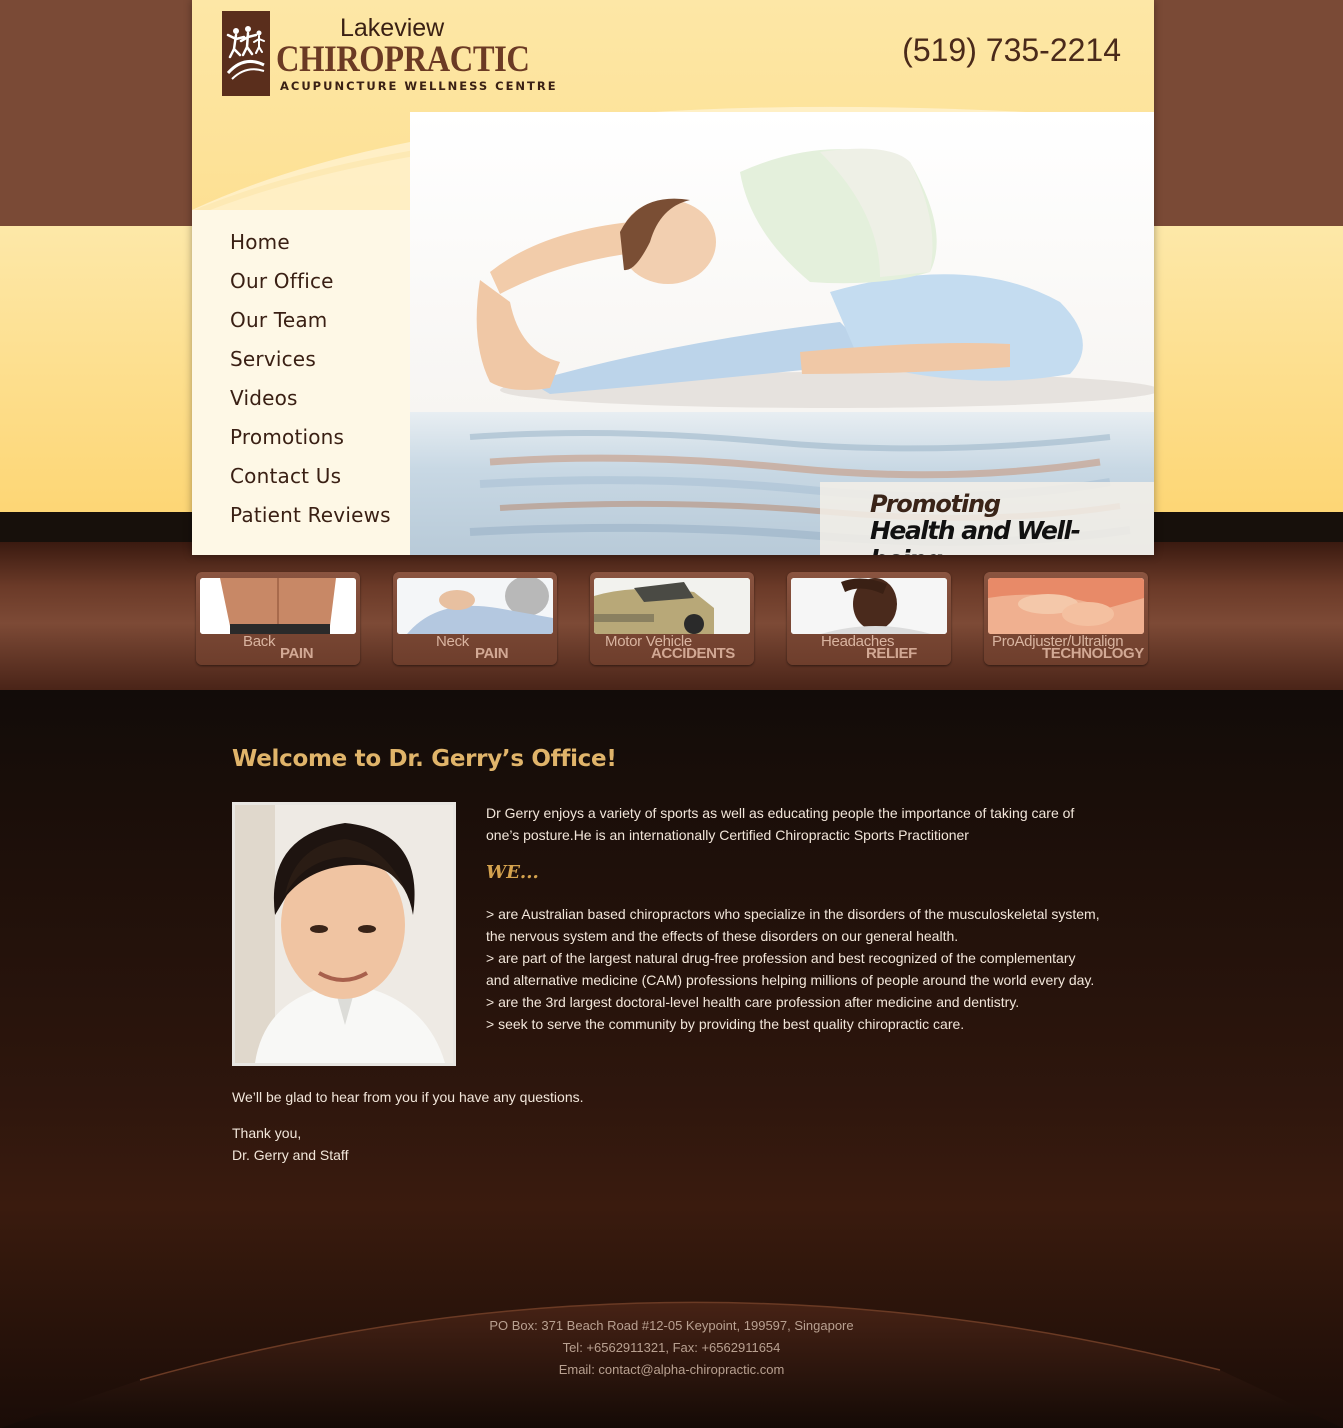  What do you see at coordinates (419, 86) in the screenshot?
I see `logo-tagline: ACUPUNCTURE WELLNESS CENTRE` at bounding box center [419, 86].